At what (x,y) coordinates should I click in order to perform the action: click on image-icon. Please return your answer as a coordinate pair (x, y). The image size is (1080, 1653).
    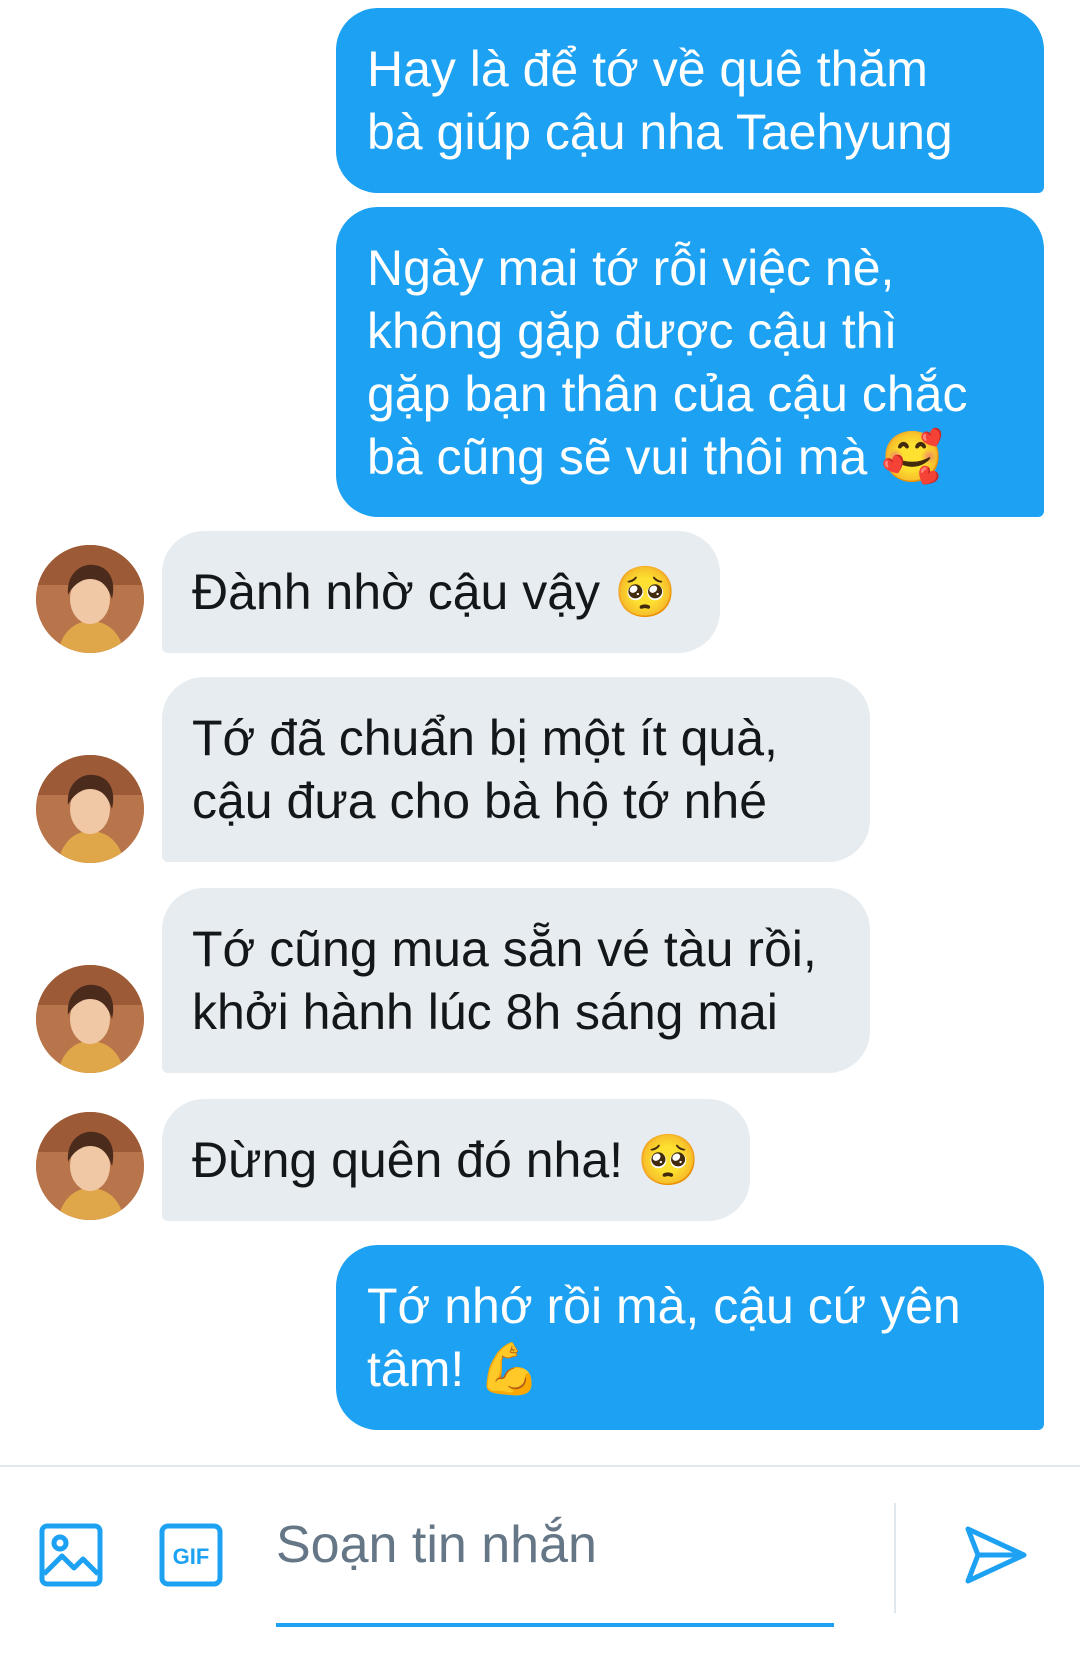
    Looking at the image, I should click on (71, 1555).